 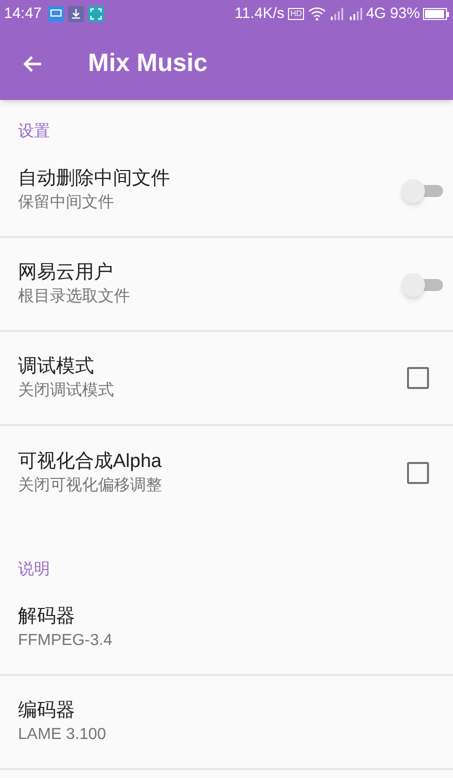 What do you see at coordinates (296, 14) in the screenshot?
I see `hd-badge: HD` at bounding box center [296, 14].